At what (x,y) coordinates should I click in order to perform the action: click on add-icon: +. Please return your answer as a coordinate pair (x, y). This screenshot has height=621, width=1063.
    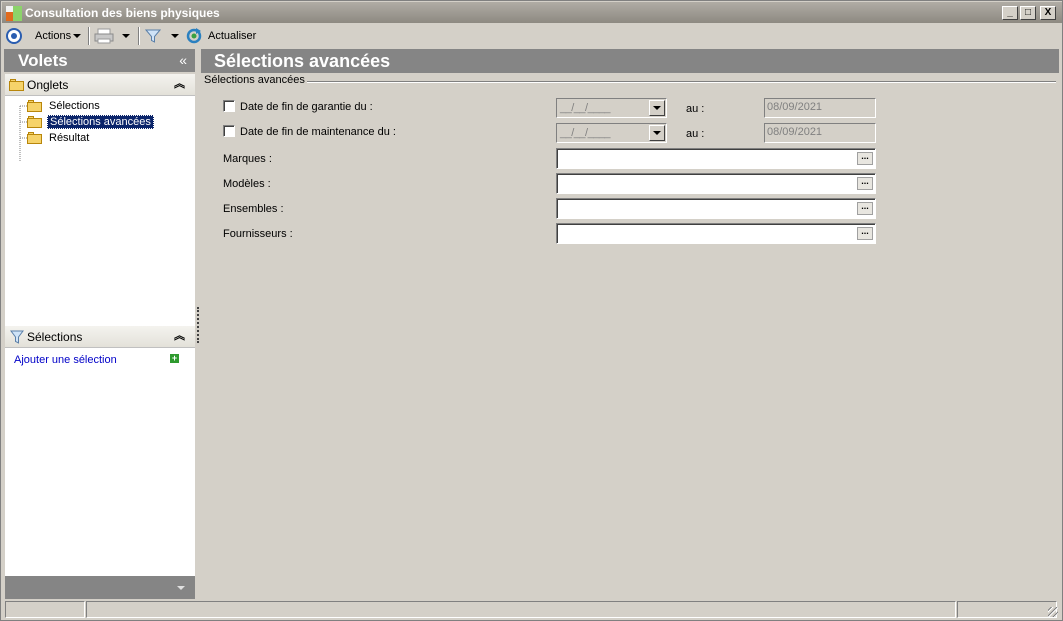
    Looking at the image, I should click on (174, 358).